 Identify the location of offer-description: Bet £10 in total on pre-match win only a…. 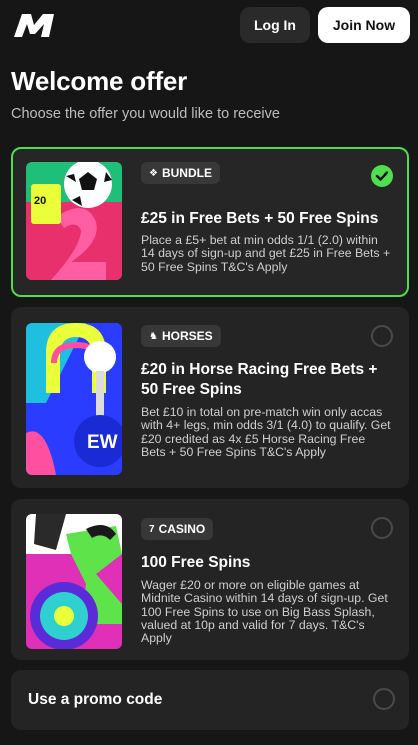
(266, 432).